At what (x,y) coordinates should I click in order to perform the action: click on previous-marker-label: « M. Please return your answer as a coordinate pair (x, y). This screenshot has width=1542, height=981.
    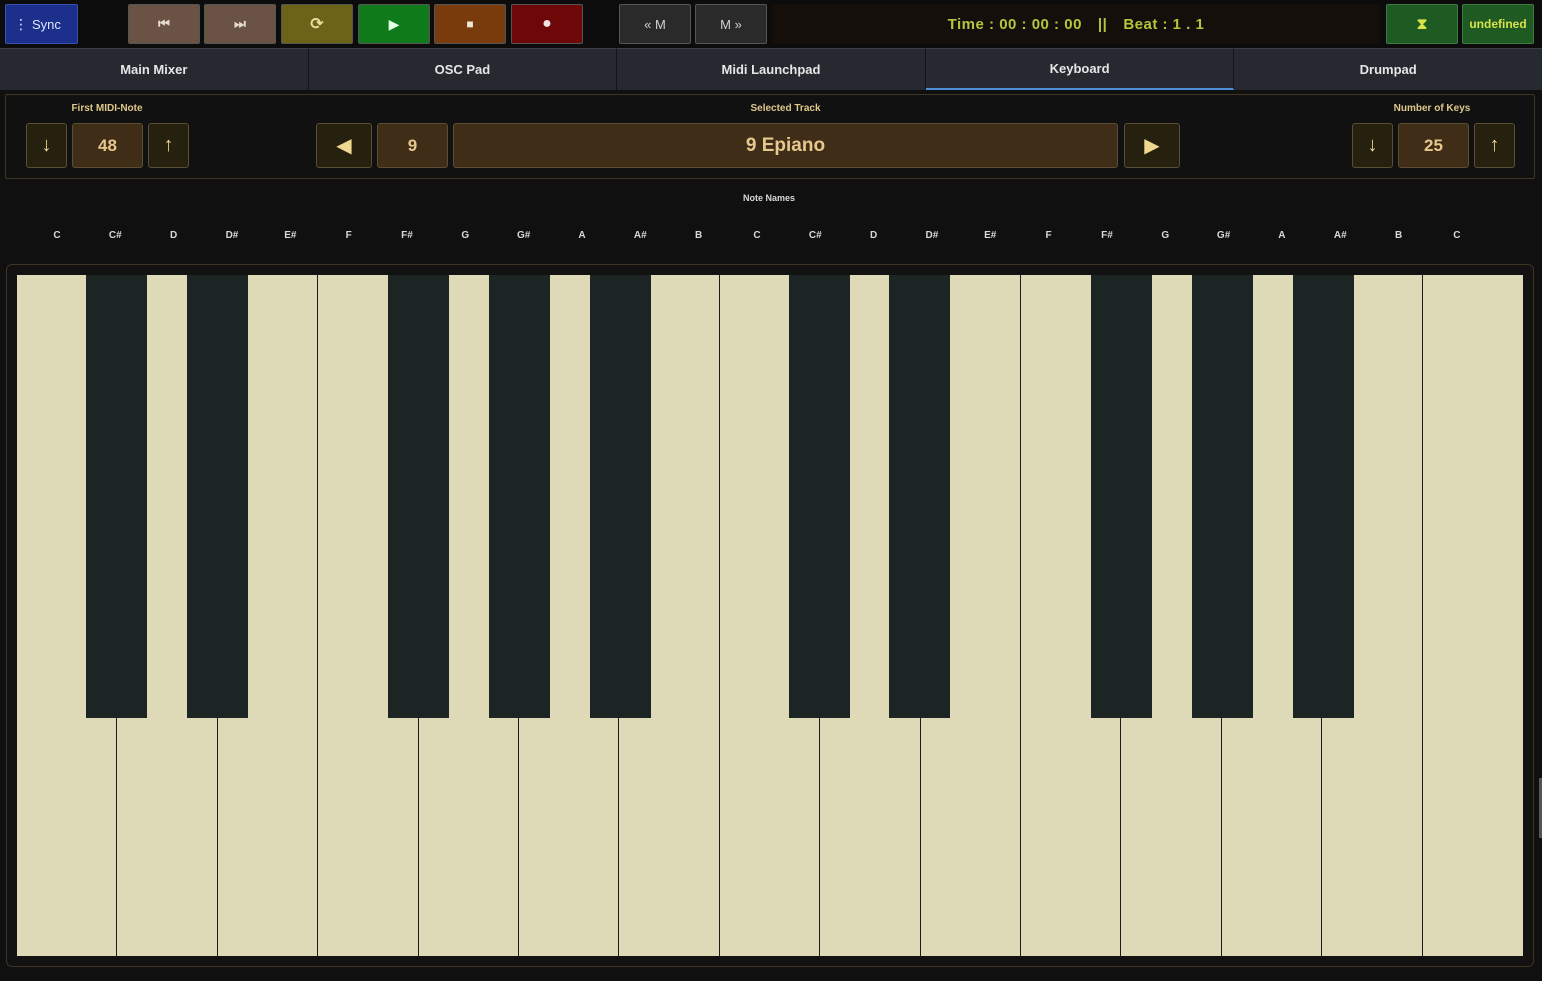
    Looking at the image, I should click on (655, 24).